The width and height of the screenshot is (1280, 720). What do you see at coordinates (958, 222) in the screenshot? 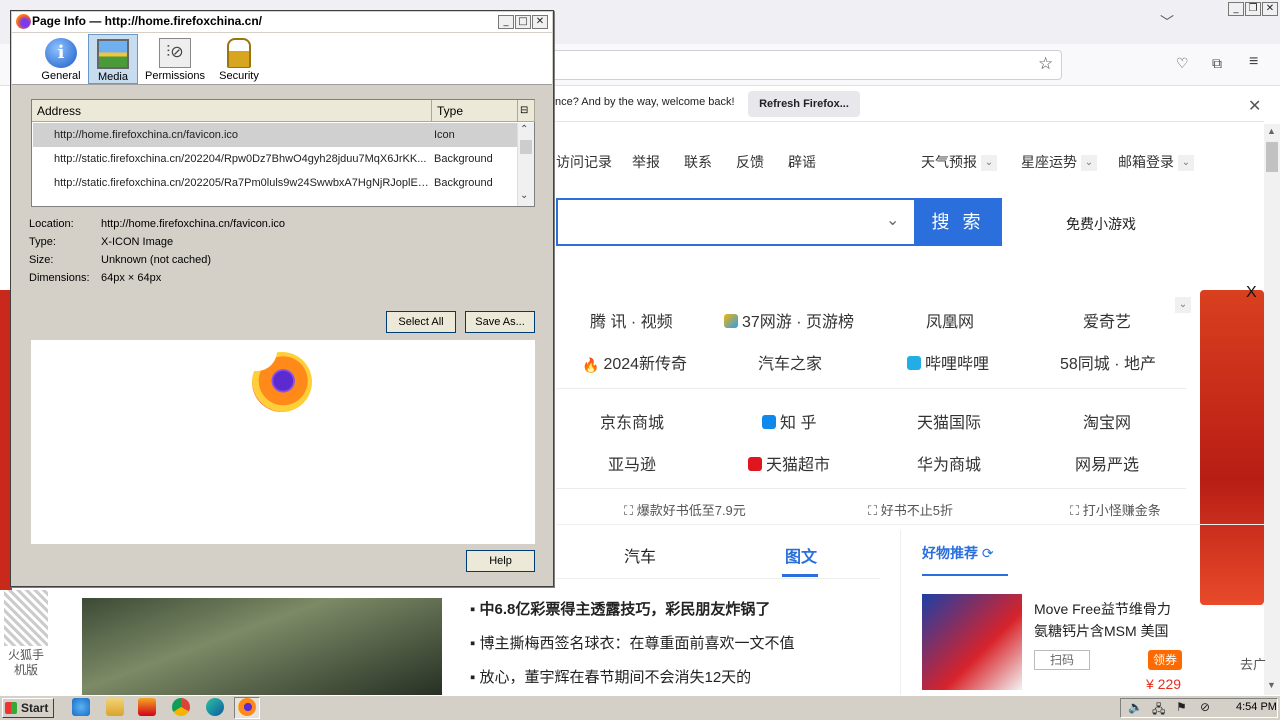
I see `search-button: 搜 索` at bounding box center [958, 222].